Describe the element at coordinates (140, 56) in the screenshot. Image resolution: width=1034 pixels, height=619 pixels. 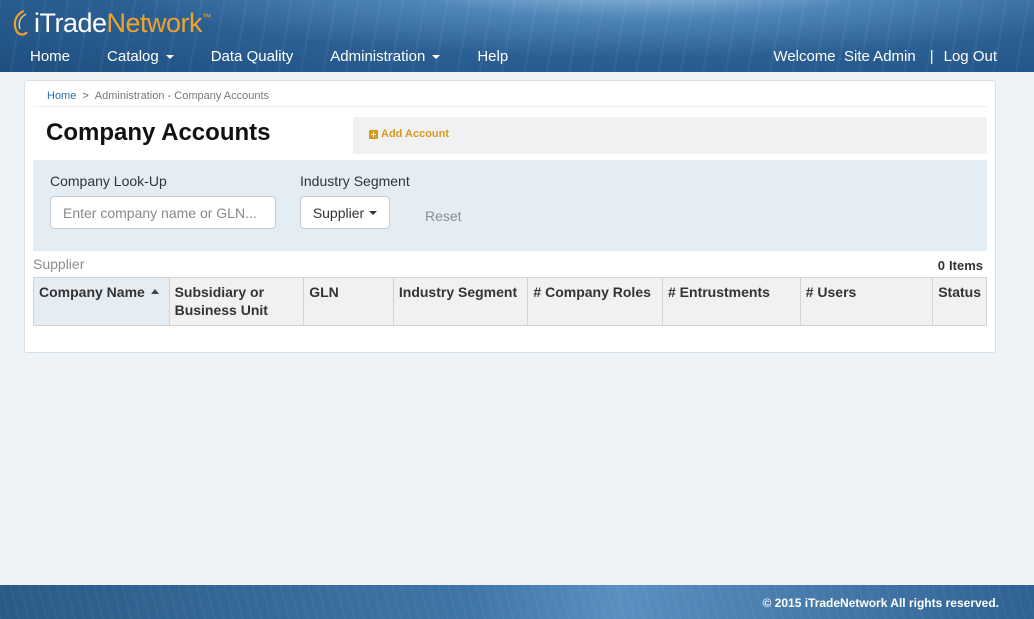
I see `nav-catalog: Catalog` at that location.